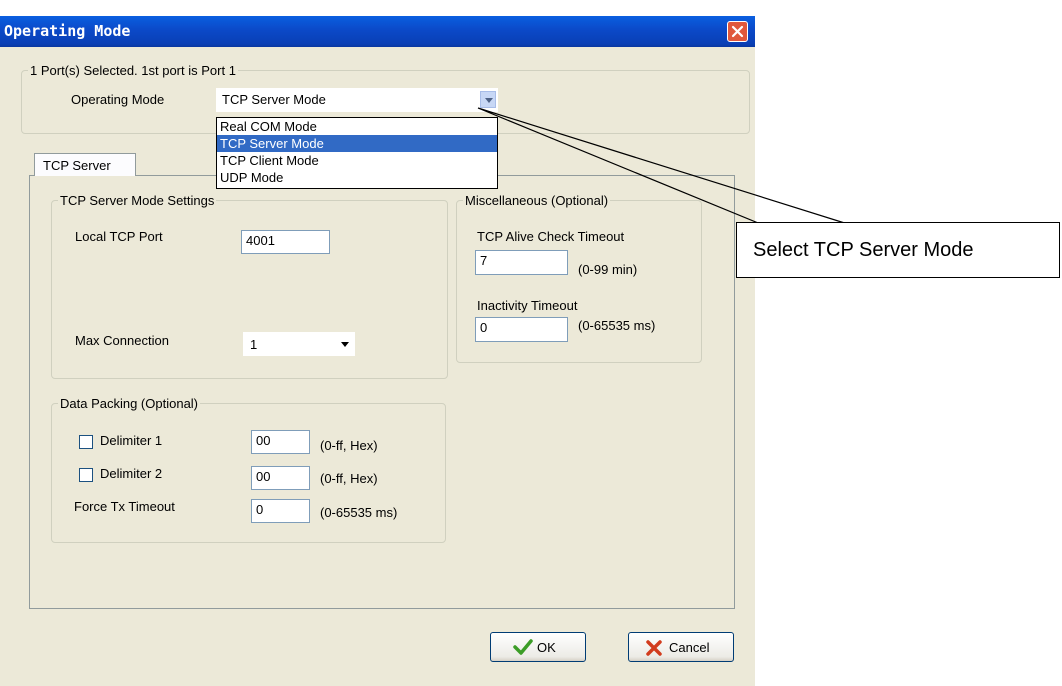 The height and width of the screenshot is (686, 1062). Describe the element at coordinates (285, 242) in the screenshot. I see `local-port-input: 4001` at that location.